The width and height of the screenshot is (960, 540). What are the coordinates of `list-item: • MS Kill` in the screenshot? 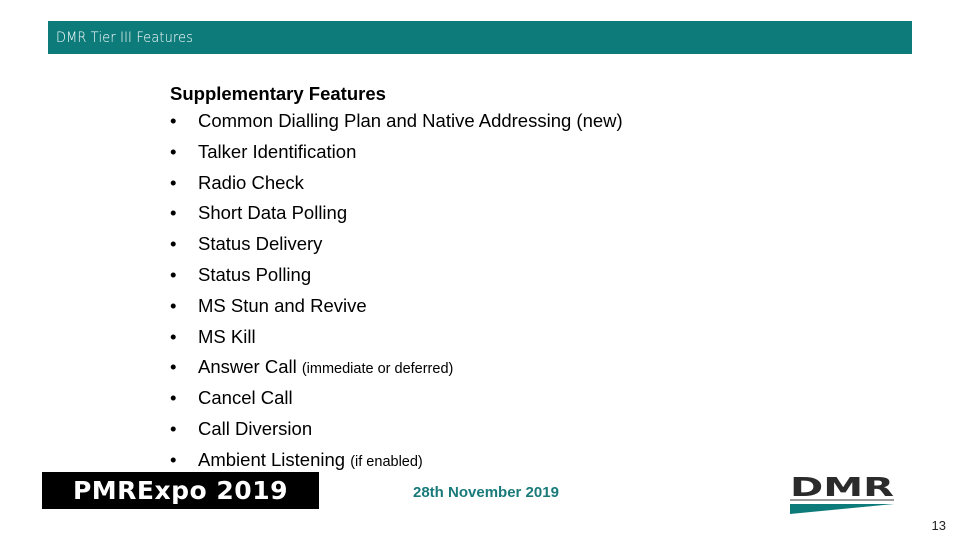 It's located at (400, 338).